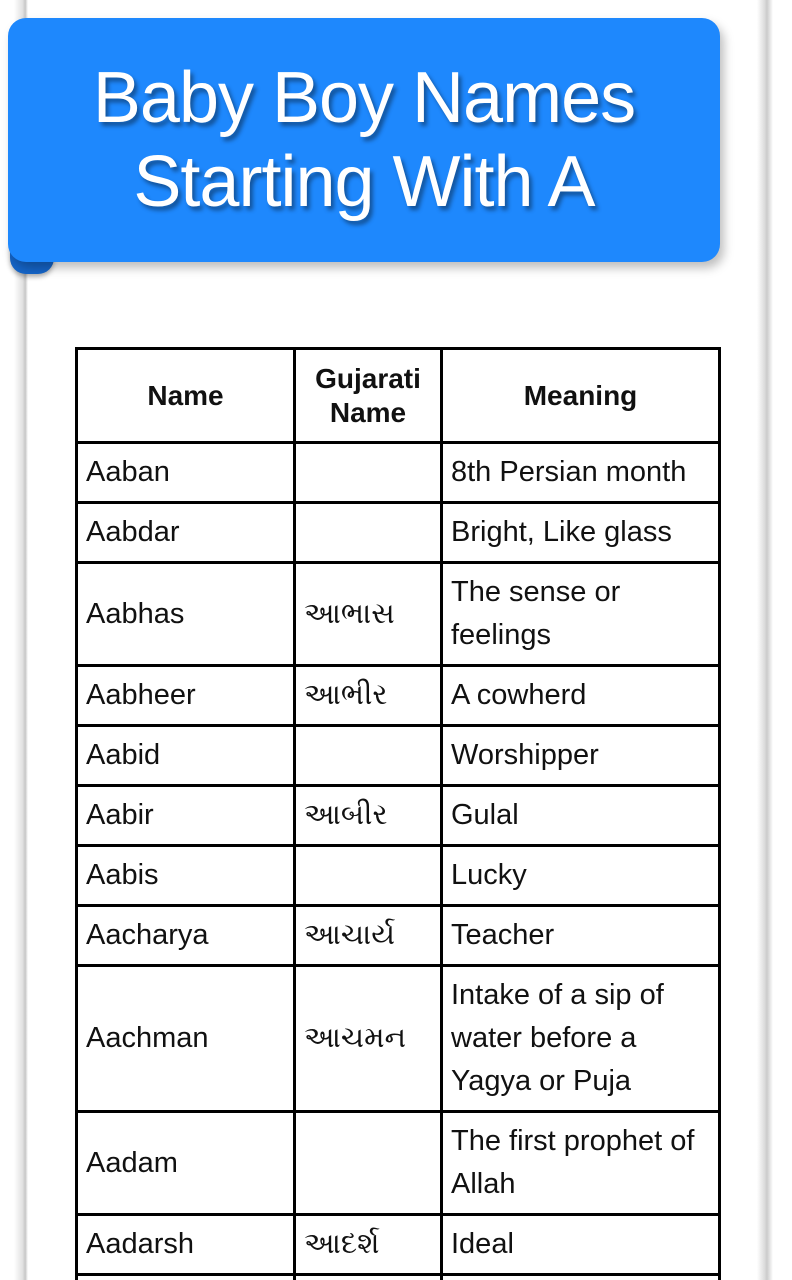 Image resolution: width=792 pixels, height=1280 pixels. What do you see at coordinates (368, 815) in the screenshot?
I see `cell-gujarati-name: આબીર` at bounding box center [368, 815].